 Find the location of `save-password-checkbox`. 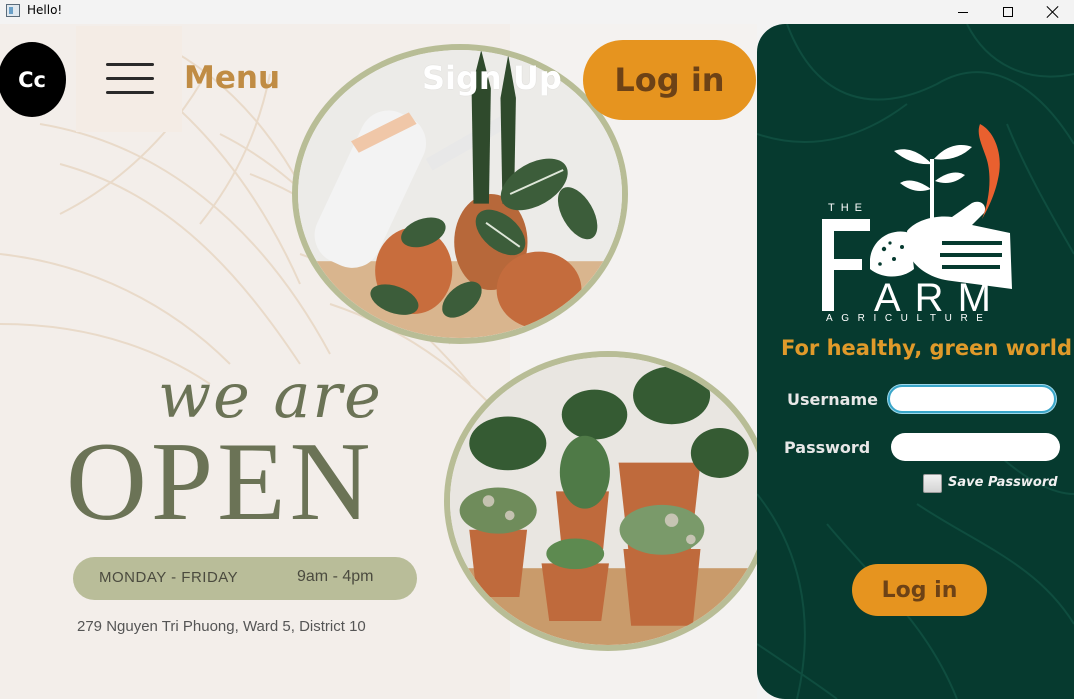

save-password-checkbox is located at coordinates (932, 483).